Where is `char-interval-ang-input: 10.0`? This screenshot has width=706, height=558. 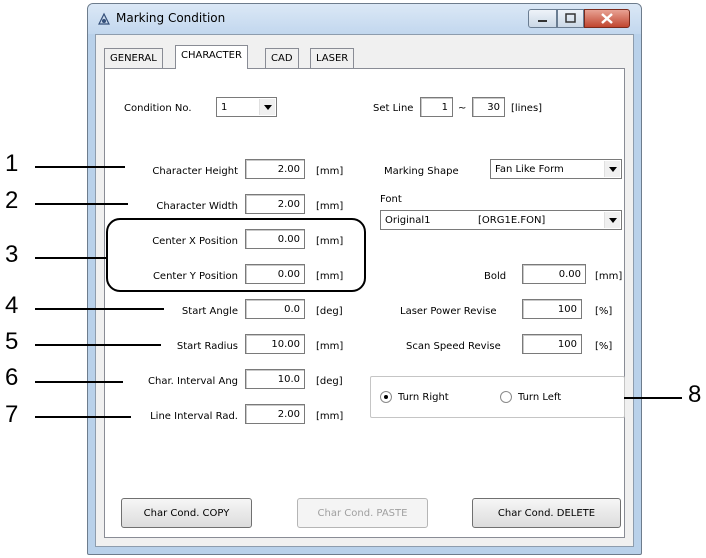
char-interval-ang-input: 10.0 is located at coordinates (275, 379).